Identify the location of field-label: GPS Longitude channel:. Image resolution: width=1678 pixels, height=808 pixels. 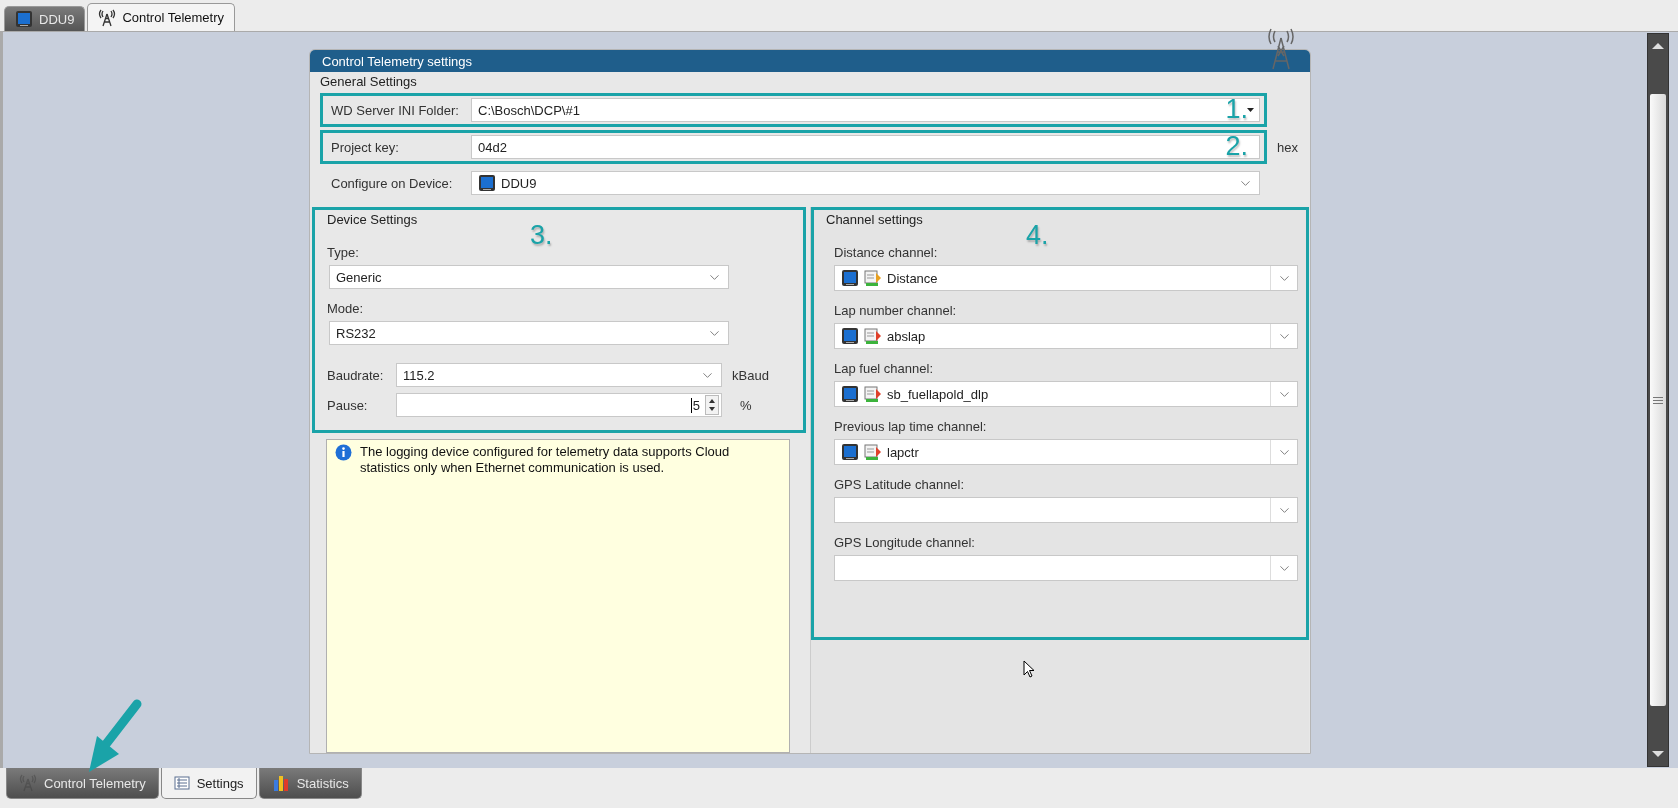
(904, 542).